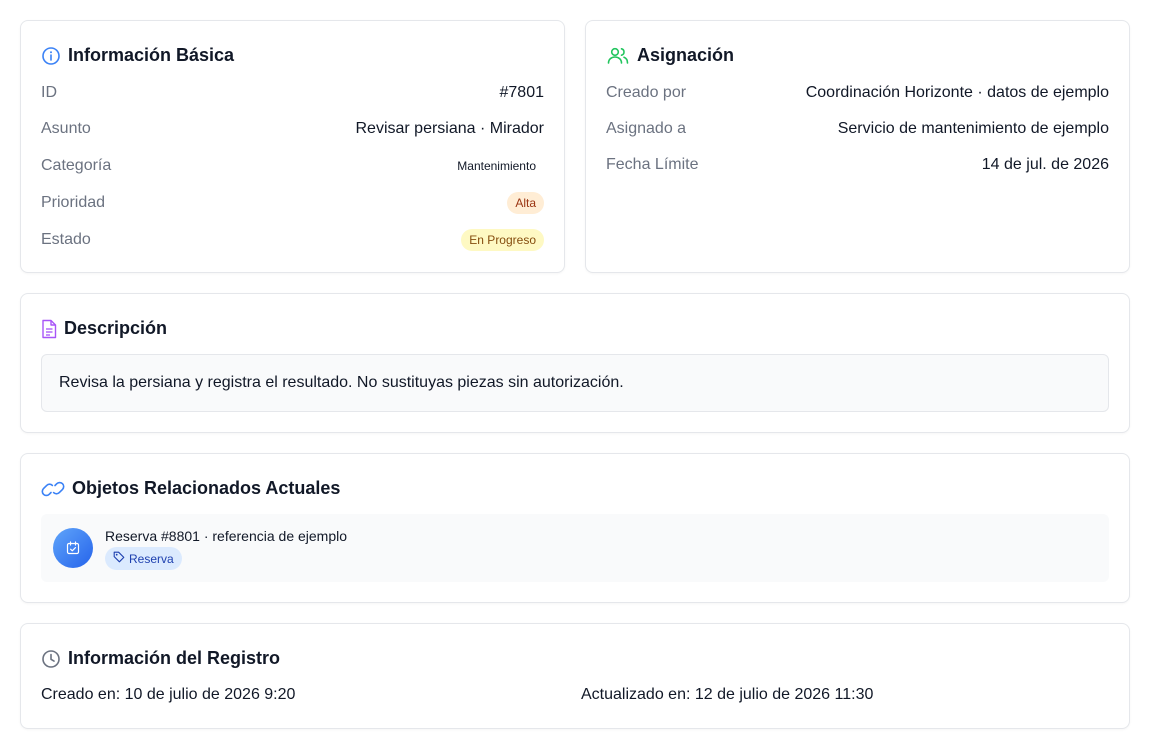 This screenshot has height=749, width=1150. What do you see at coordinates (116, 328) in the screenshot?
I see `description-title: Descripción` at bounding box center [116, 328].